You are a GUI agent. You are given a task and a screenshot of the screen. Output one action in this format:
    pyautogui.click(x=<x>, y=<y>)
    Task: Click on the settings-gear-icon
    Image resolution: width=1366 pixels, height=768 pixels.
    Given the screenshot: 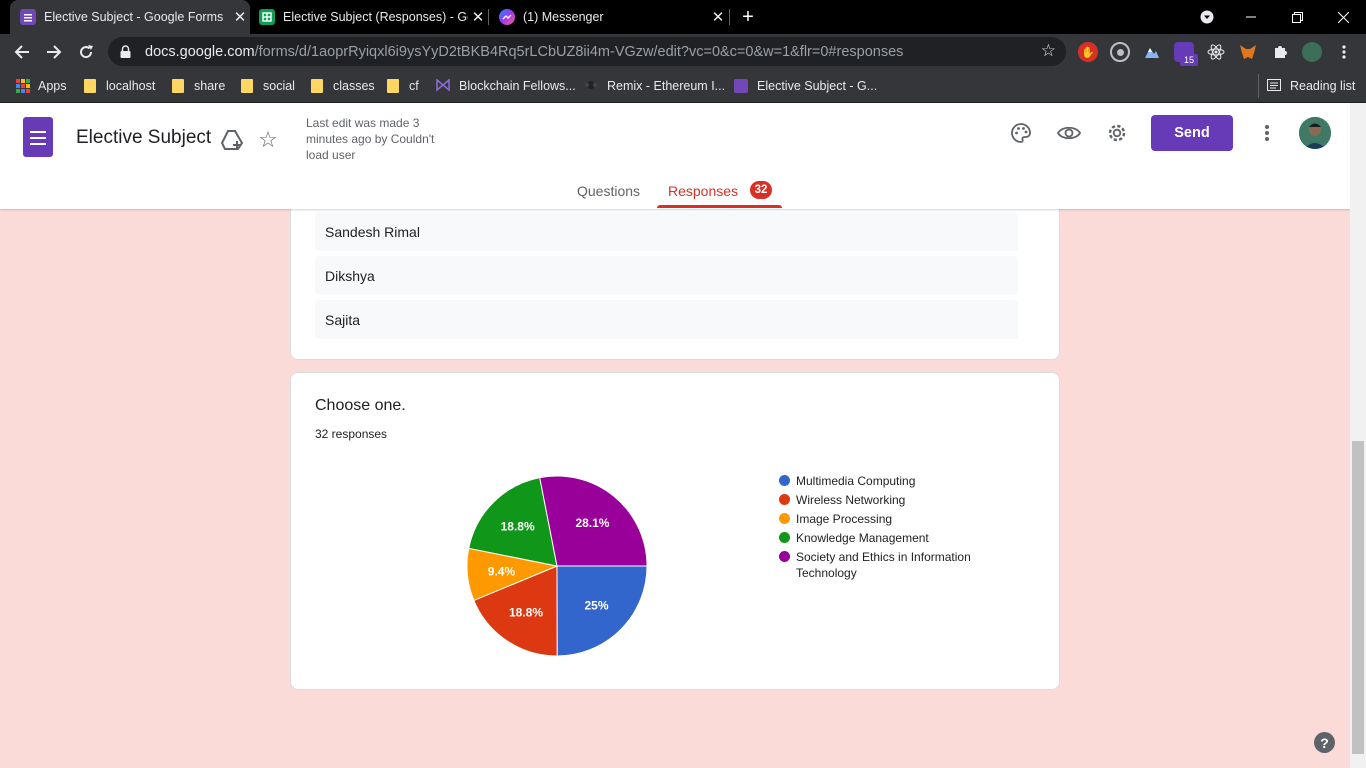 What is the action you would take?
    pyautogui.click(x=1117, y=133)
    